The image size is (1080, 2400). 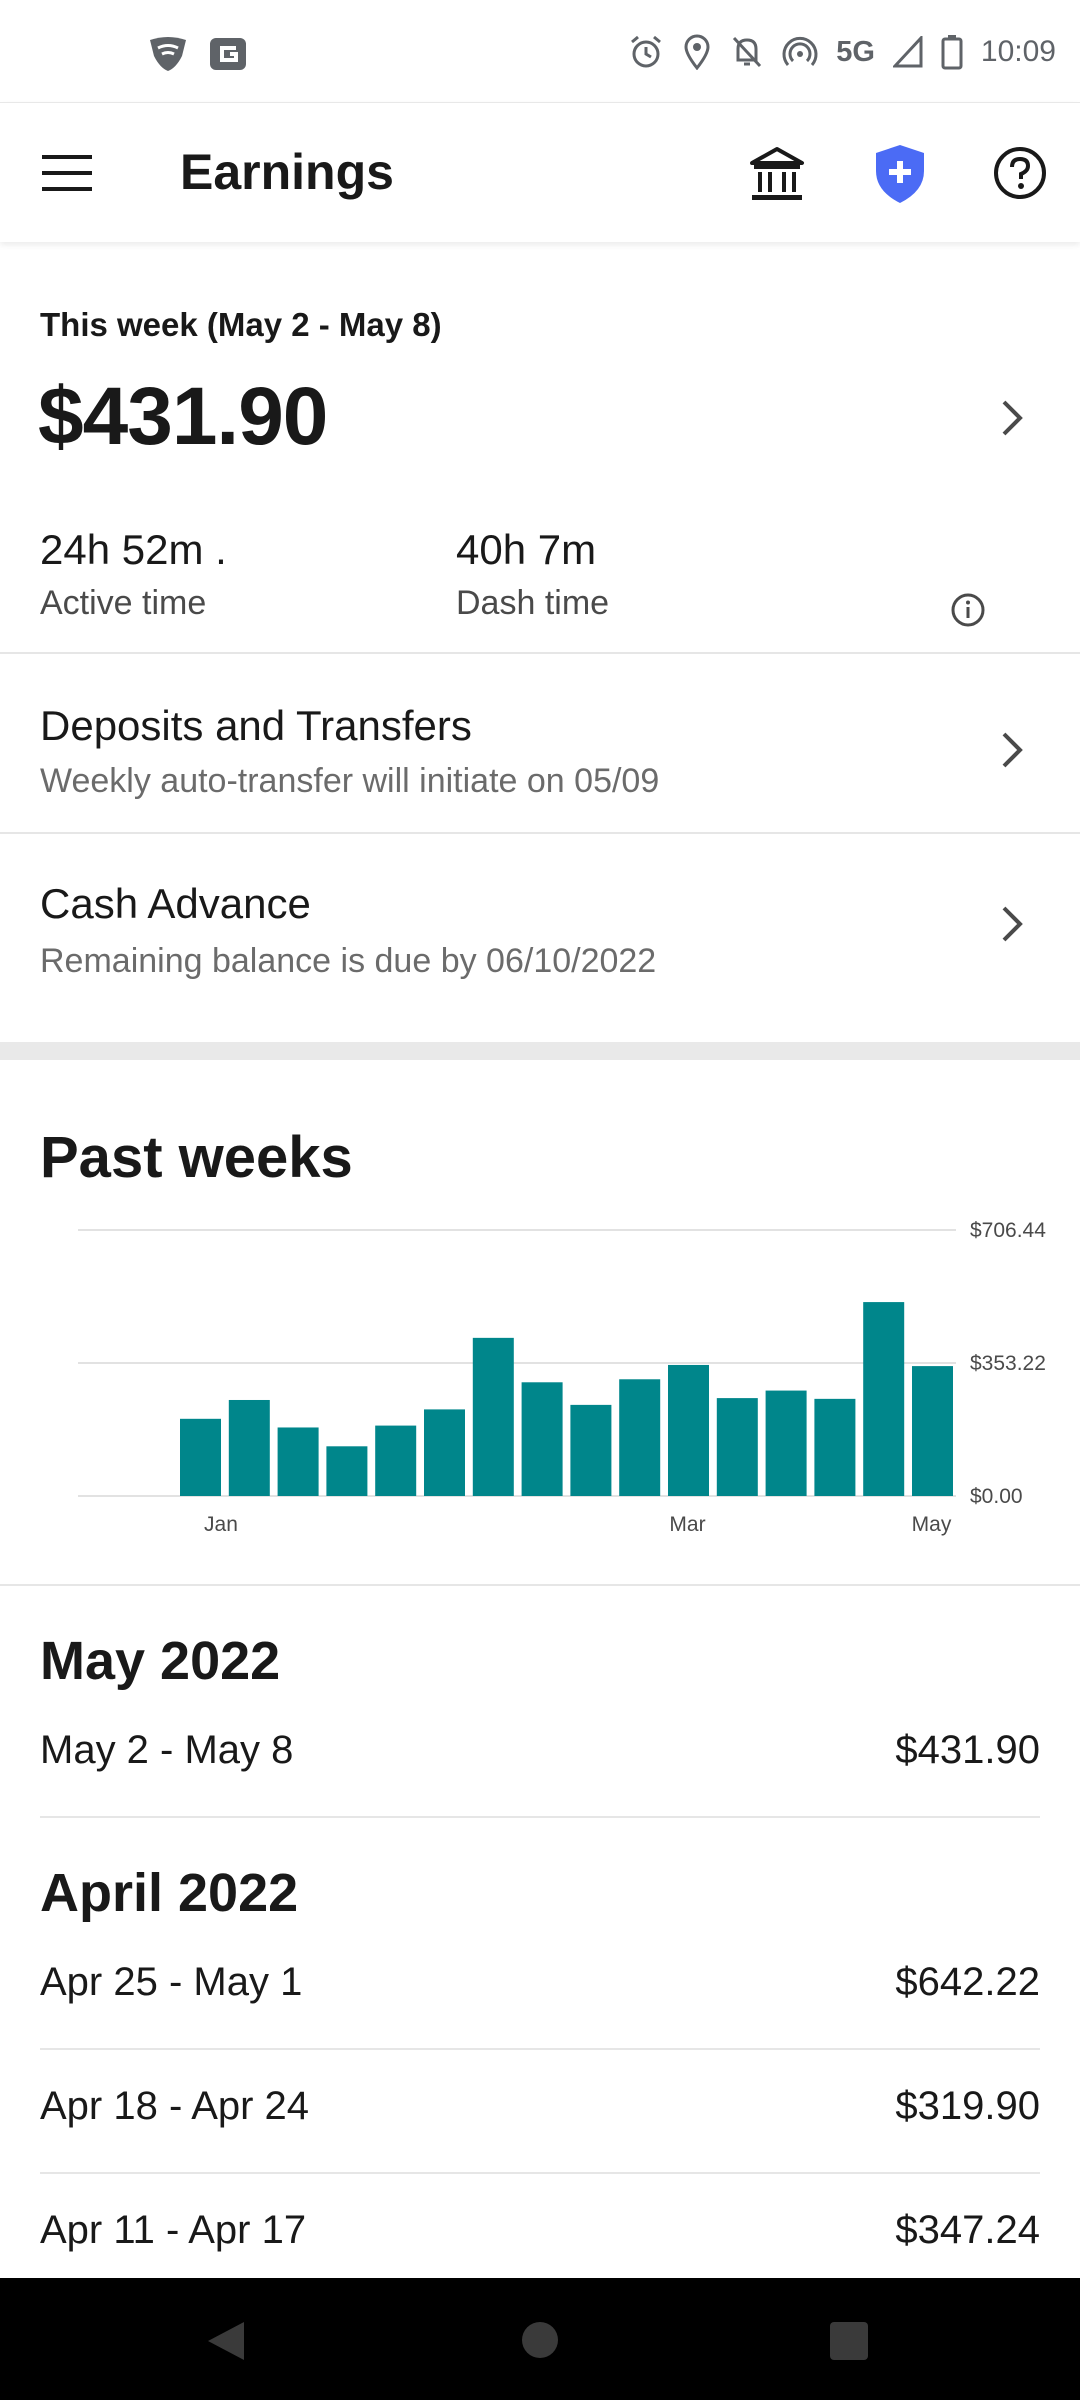 What do you see at coordinates (133, 574) in the screenshot?
I see `active-time-stat: 24h 52m . Active time` at bounding box center [133, 574].